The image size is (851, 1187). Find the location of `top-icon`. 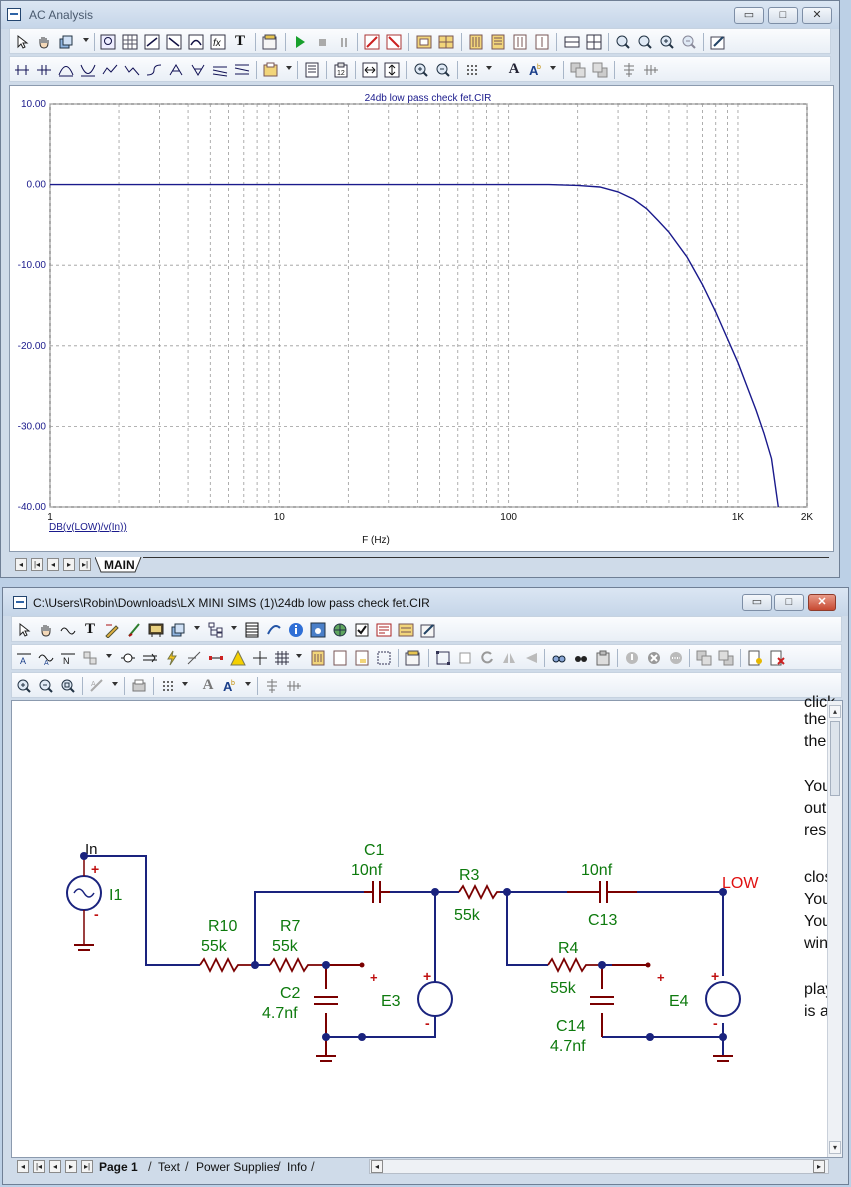

top-icon is located at coordinates (220, 69).